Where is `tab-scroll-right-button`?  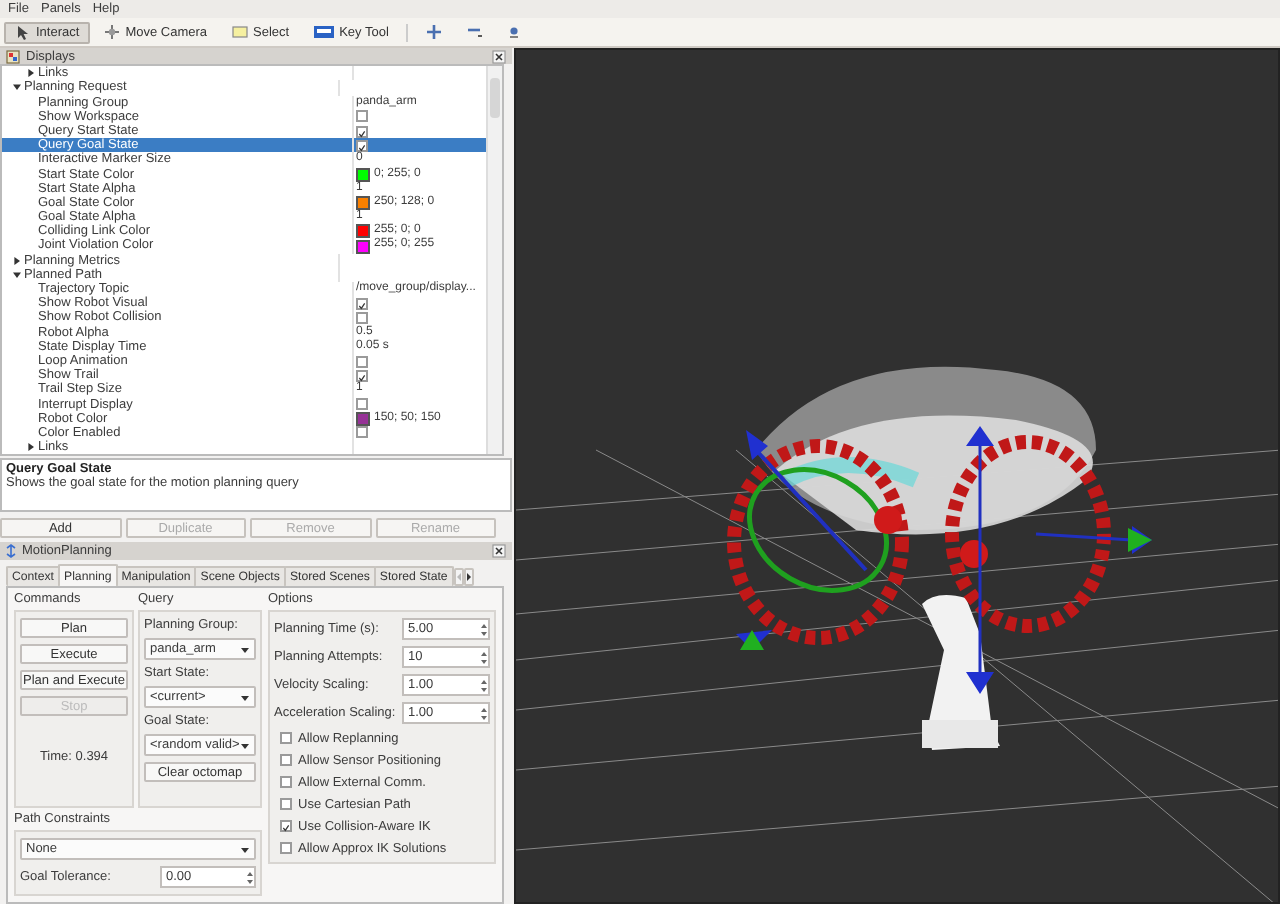
tab-scroll-right-button is located at coordinates (468, 577).